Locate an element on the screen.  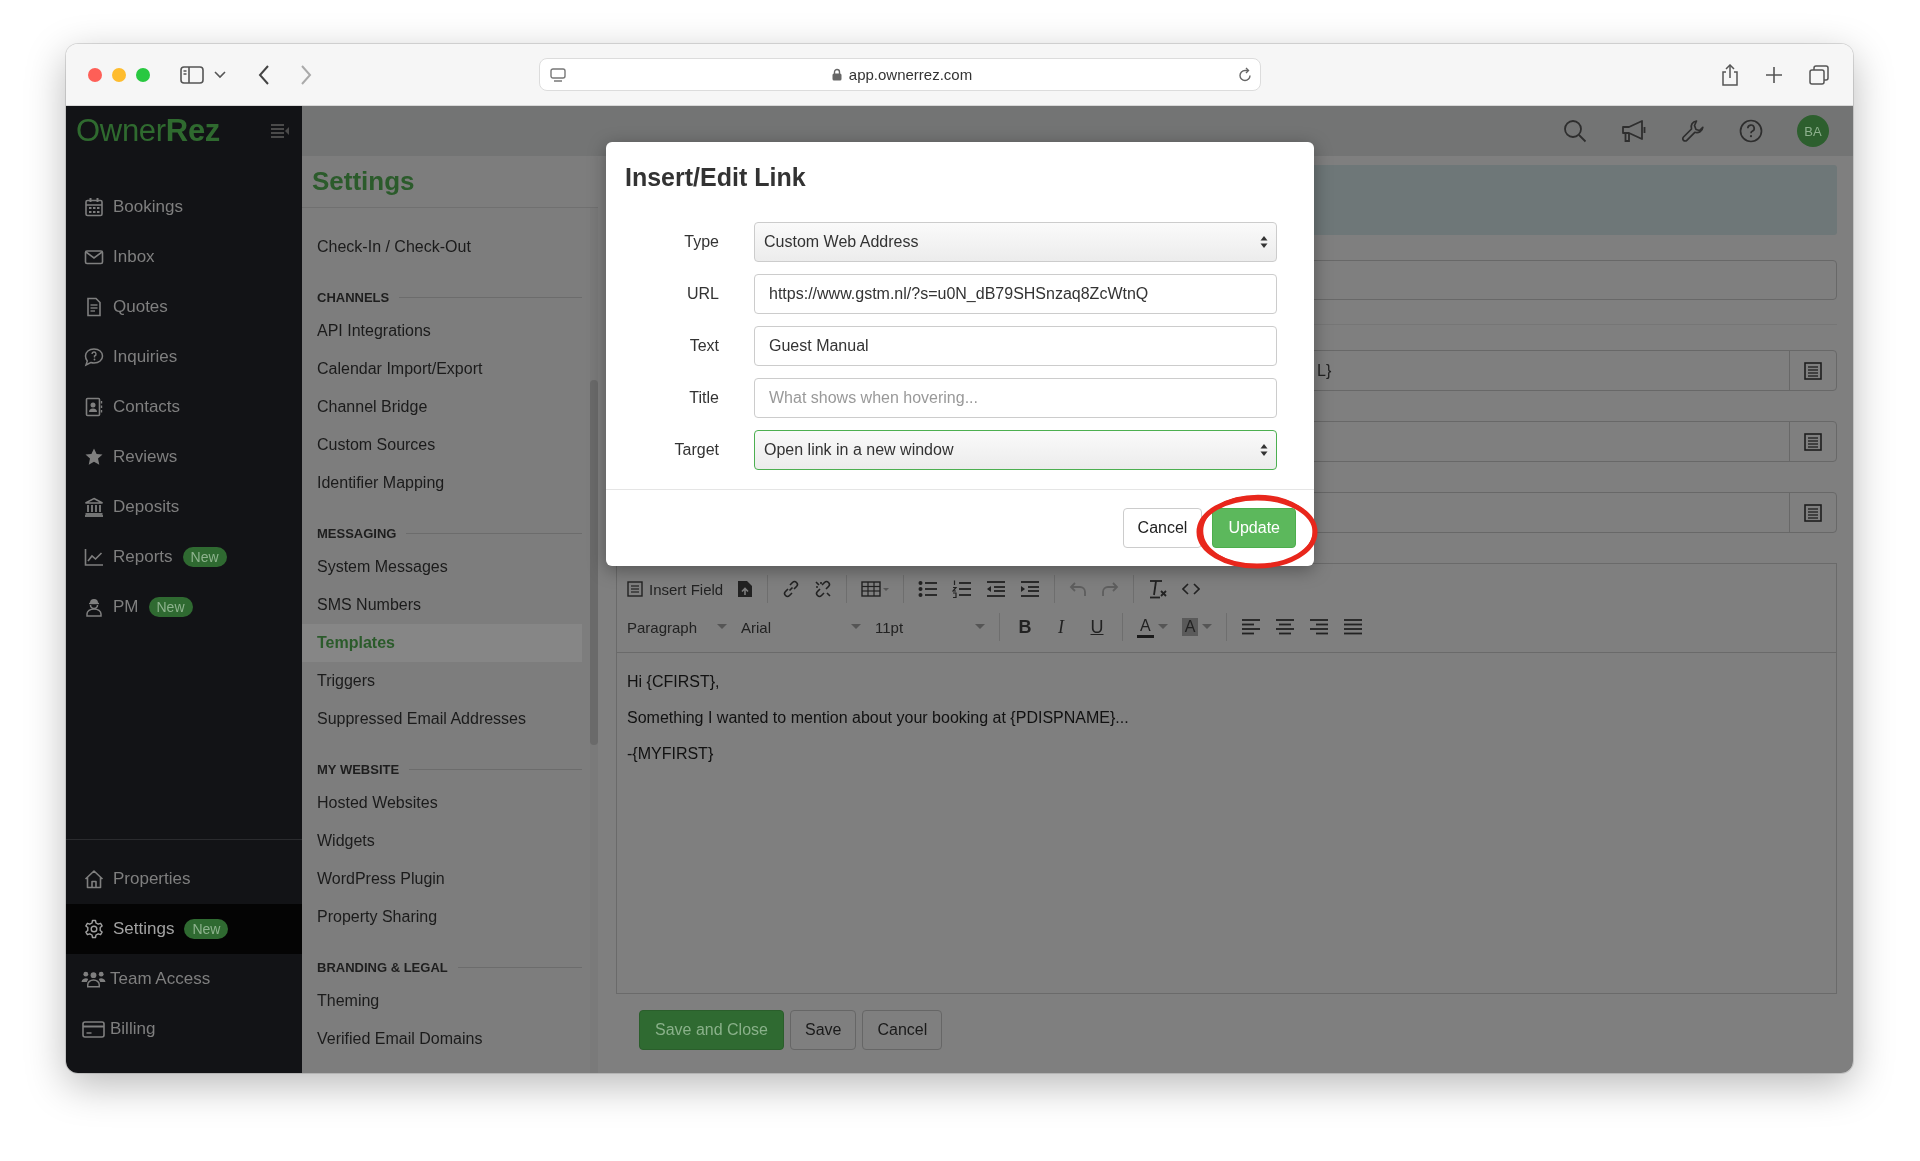
house-icon is located at coordinates (94, 879).